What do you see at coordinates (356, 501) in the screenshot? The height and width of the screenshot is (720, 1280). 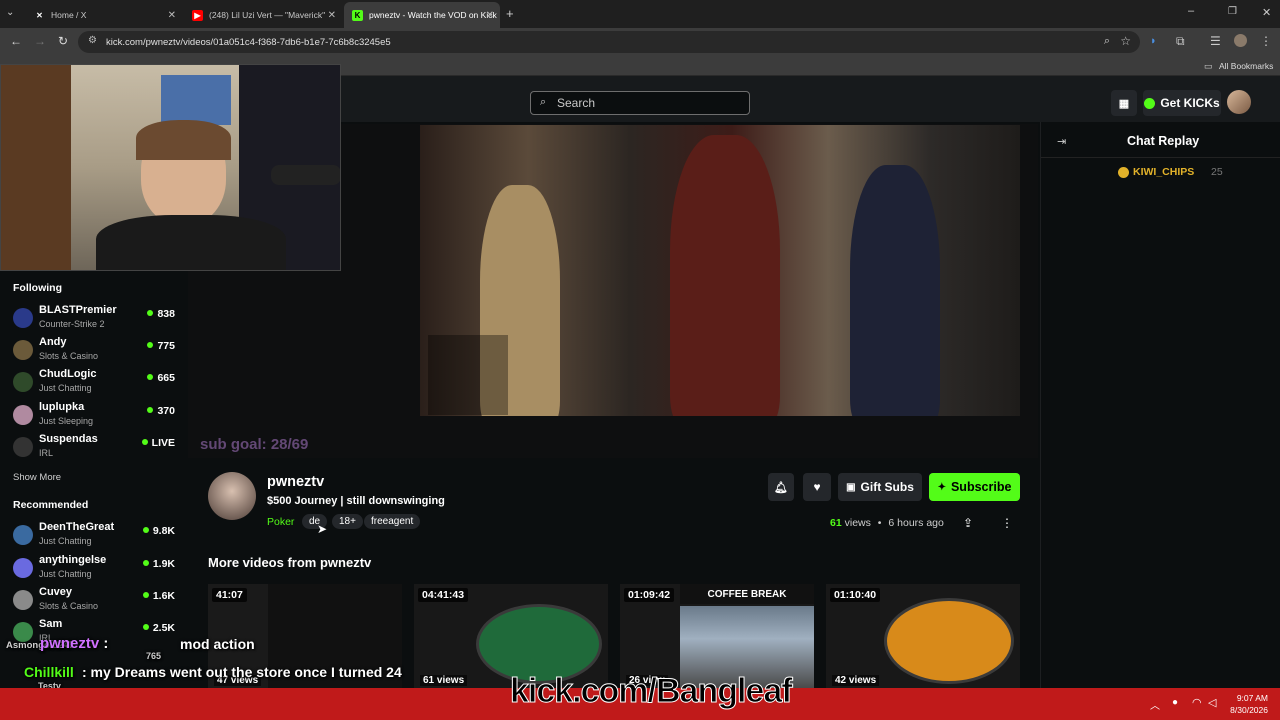 I see `stream-title: $500 Journey | still downswinging` at bounding box center [356, 501].